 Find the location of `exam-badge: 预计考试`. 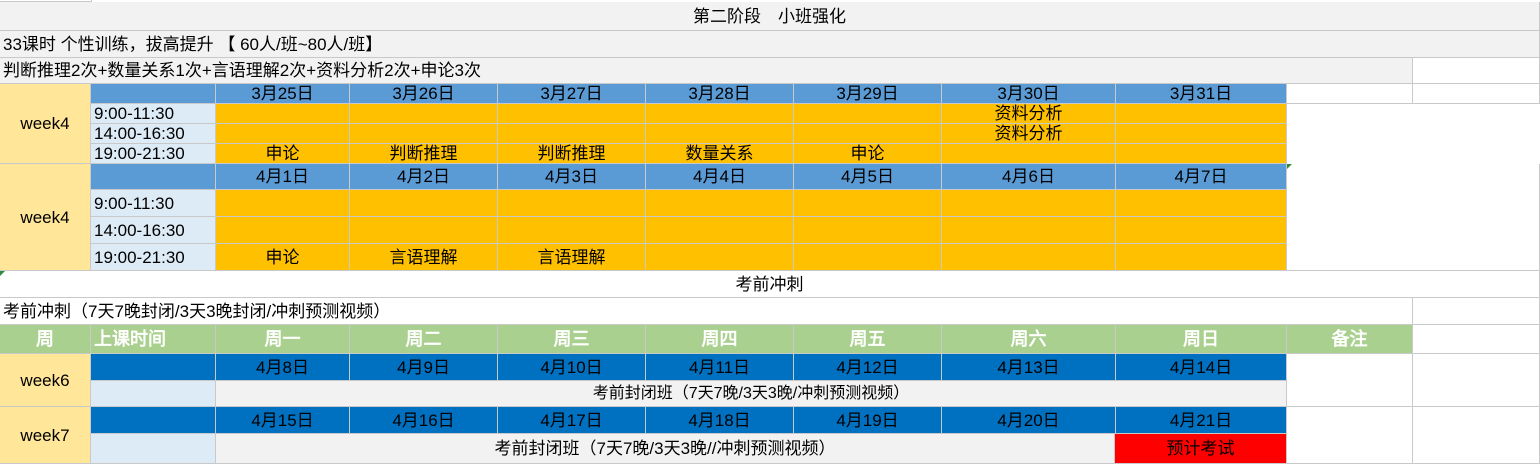

exam-badge: 预计考试 is located at coordinates (1201, 449).